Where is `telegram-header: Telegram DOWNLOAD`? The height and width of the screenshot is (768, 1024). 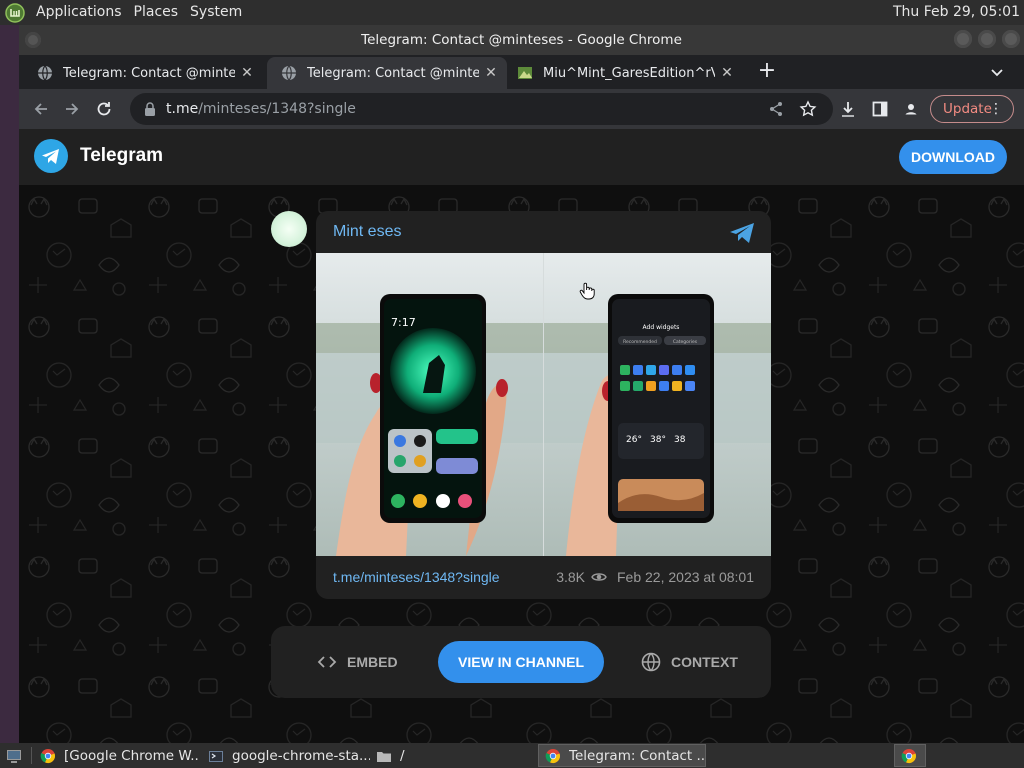
telegram-header: Telegram DOWNLOAD is located at coordinates (521, 157).